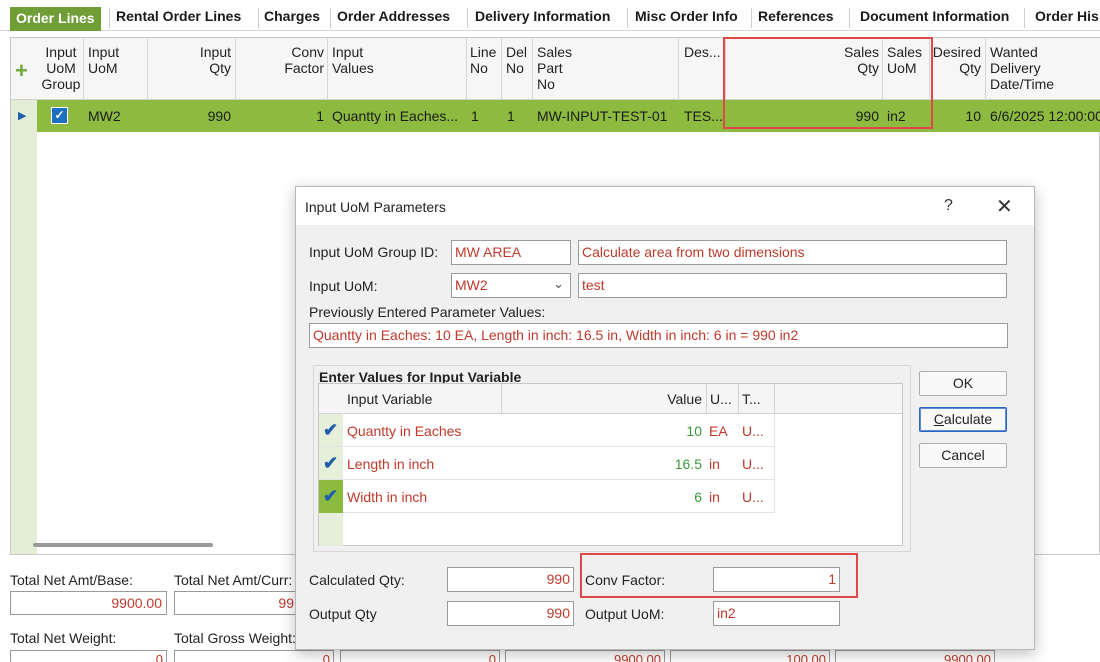 The width and height of the screenshot is (1100, 662). I want to click on col-input-qty: Input Qty, so click(191, 60).